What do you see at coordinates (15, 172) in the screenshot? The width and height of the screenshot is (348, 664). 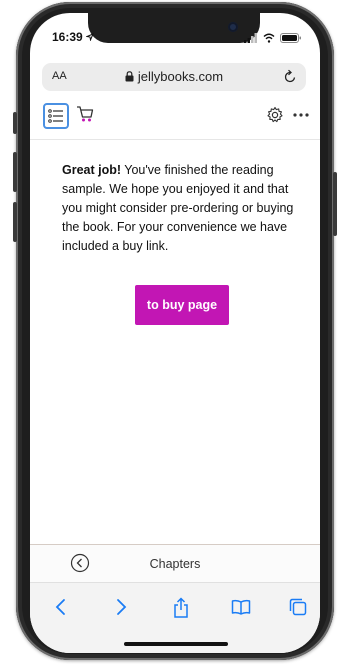 I see `volume-up-button` at bounding box center [15, 172].